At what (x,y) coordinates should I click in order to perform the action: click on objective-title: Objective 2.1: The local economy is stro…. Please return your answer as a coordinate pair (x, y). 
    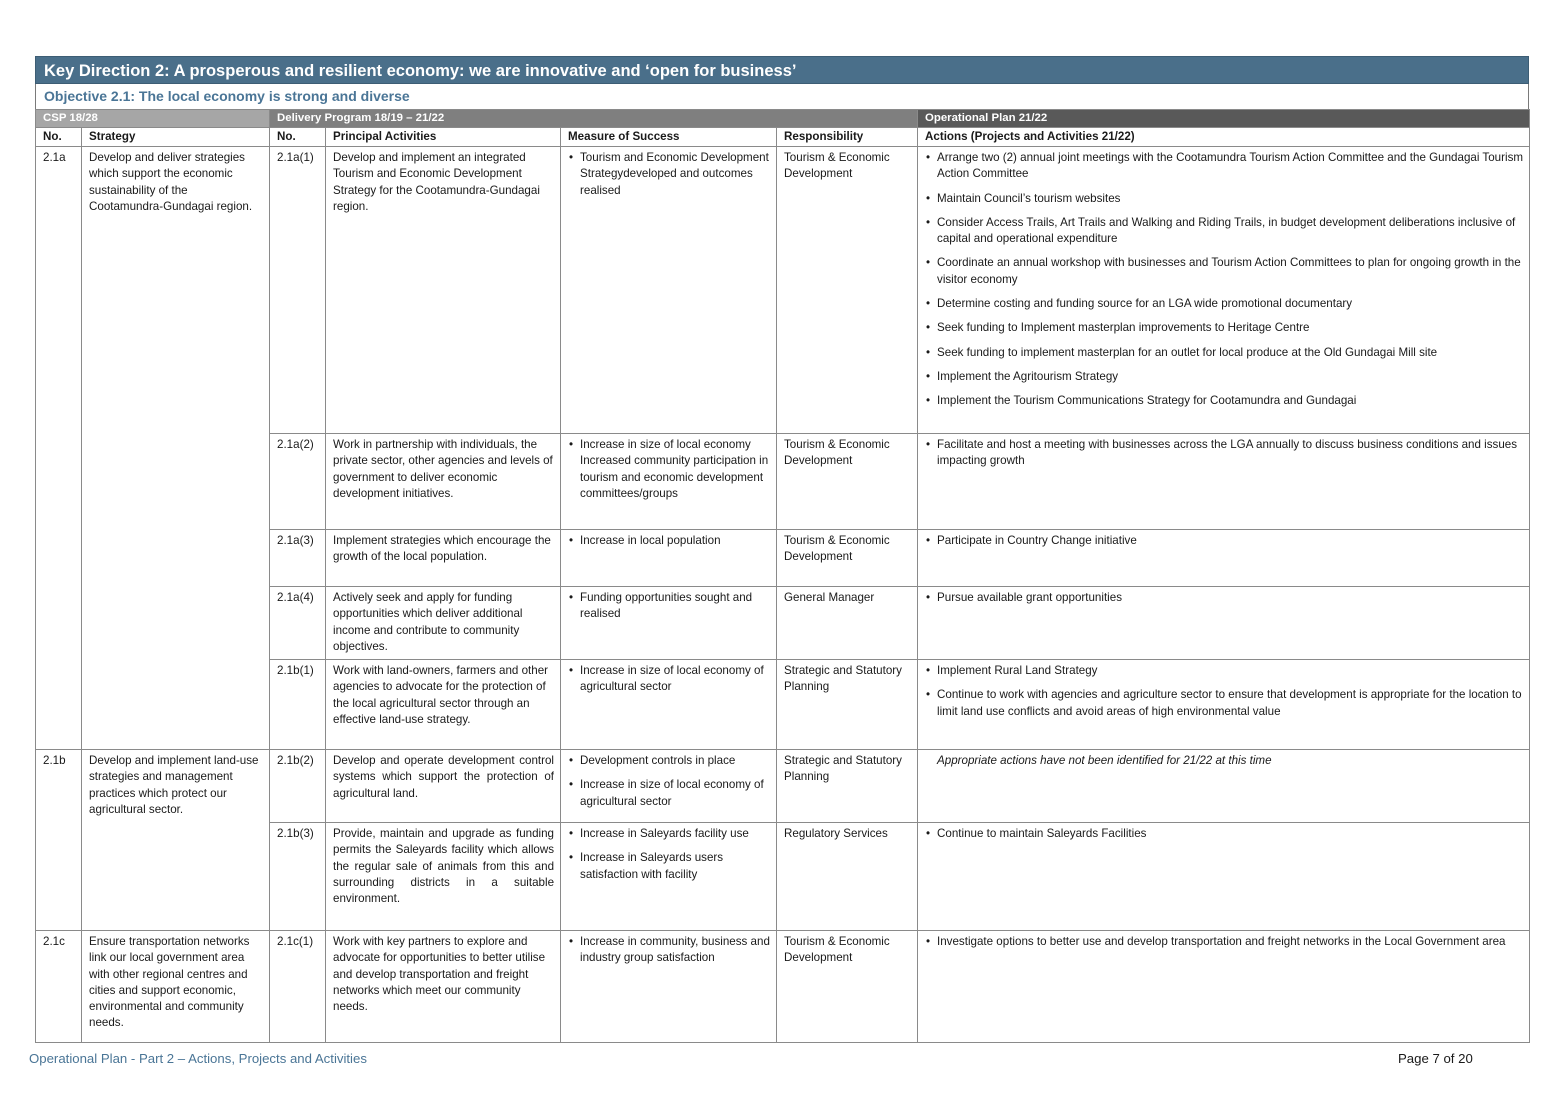
    Looking at the image, I should click on (782, 96).